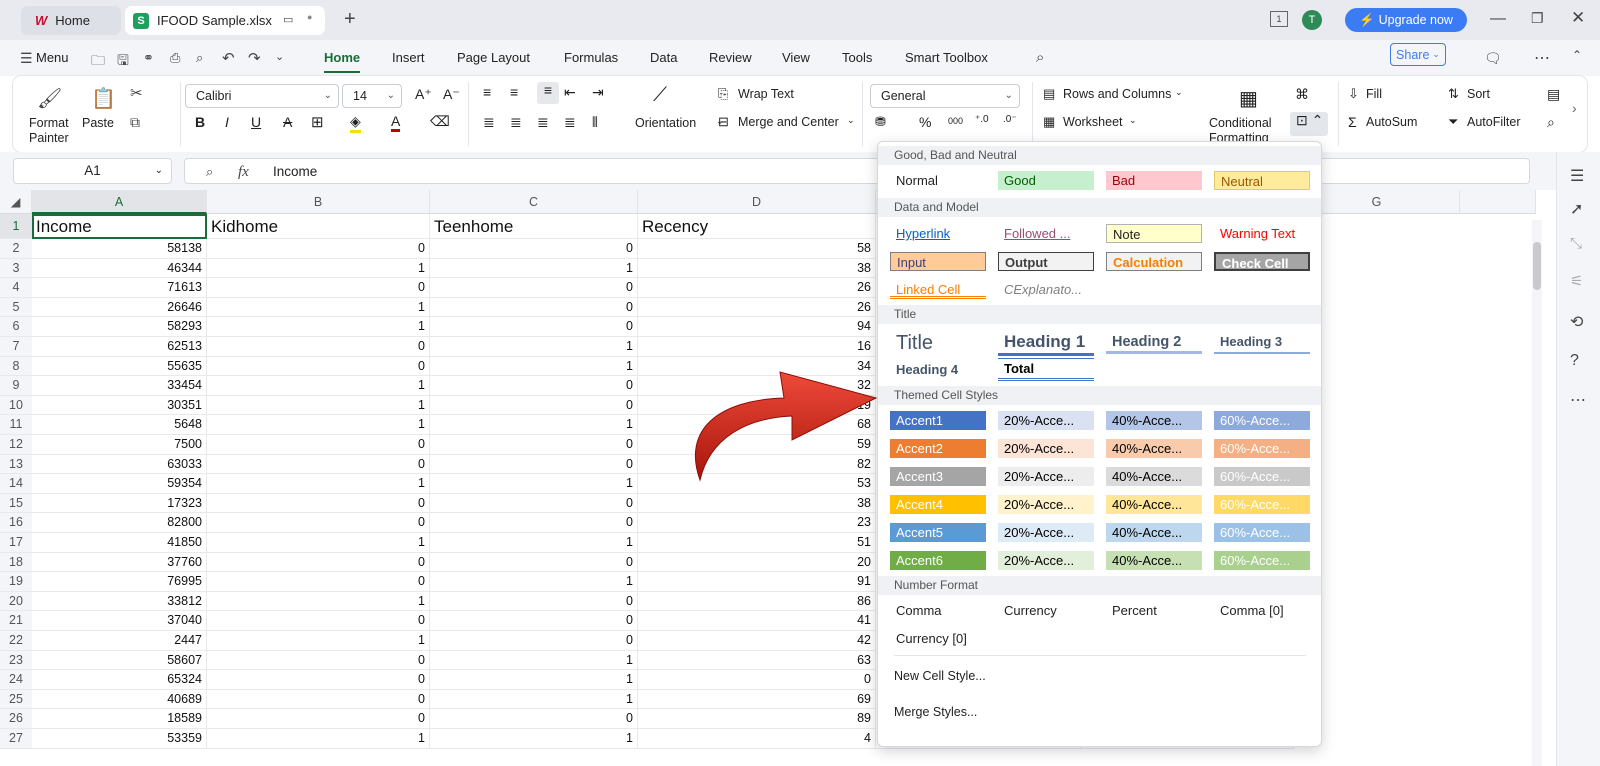 This screenshot has height=766, width=1600. I want to click on table-cell: 58293, so click(119, 327).